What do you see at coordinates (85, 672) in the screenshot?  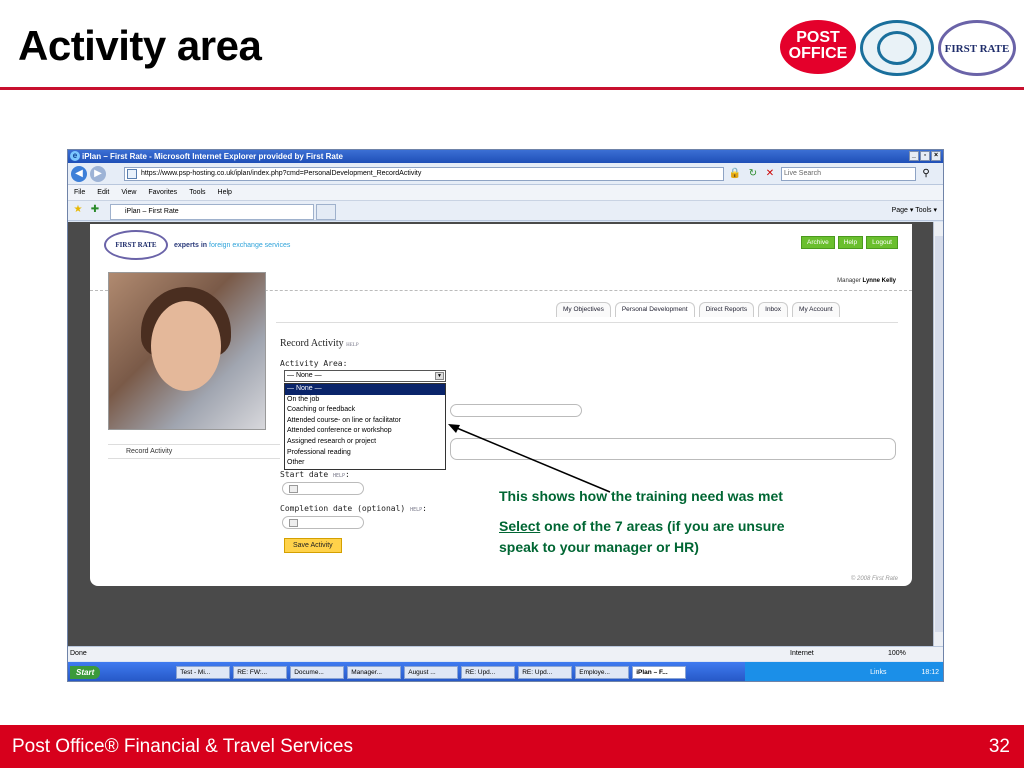 I see `start-button: Start` at bounding box center [85, 672].